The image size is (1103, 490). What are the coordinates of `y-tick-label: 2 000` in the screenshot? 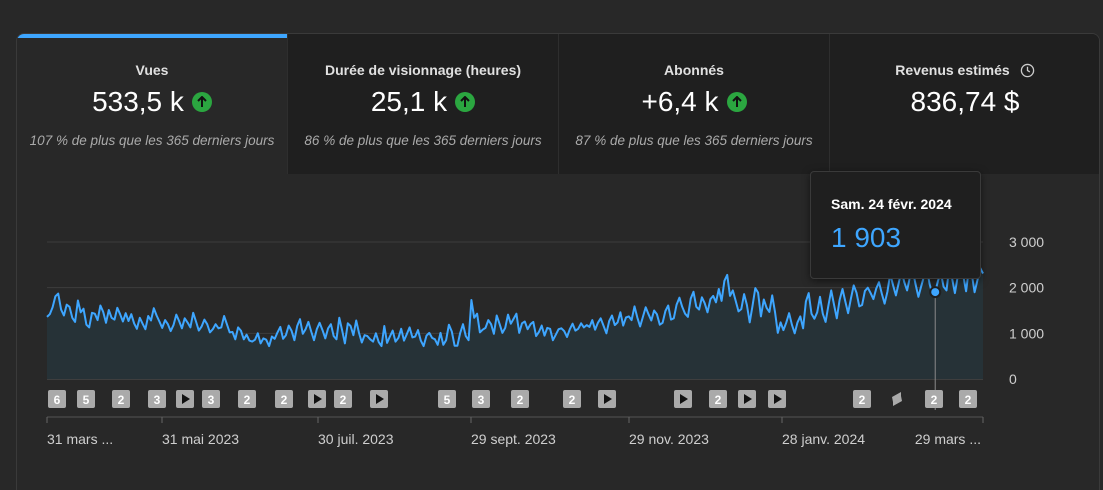 It's located at (1026, 288).